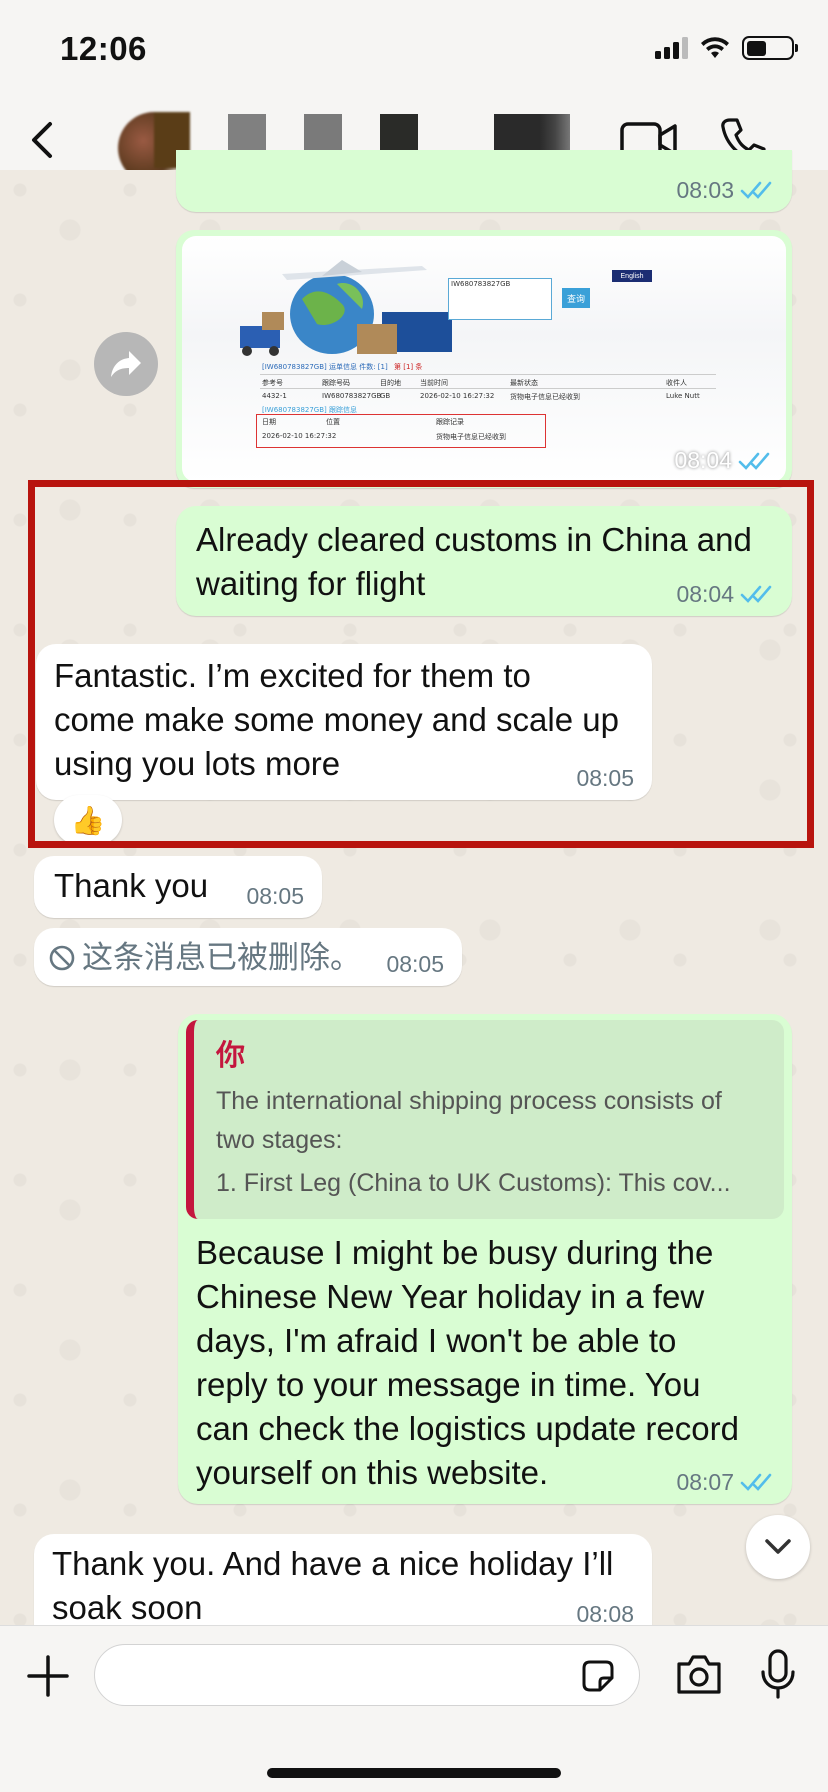 The width and height of the screenshot is (828, 1792). What do you see at coordinates (346, 308) in the screenshot?
I see `logistics-illustration` at bounding box center [346, 308].